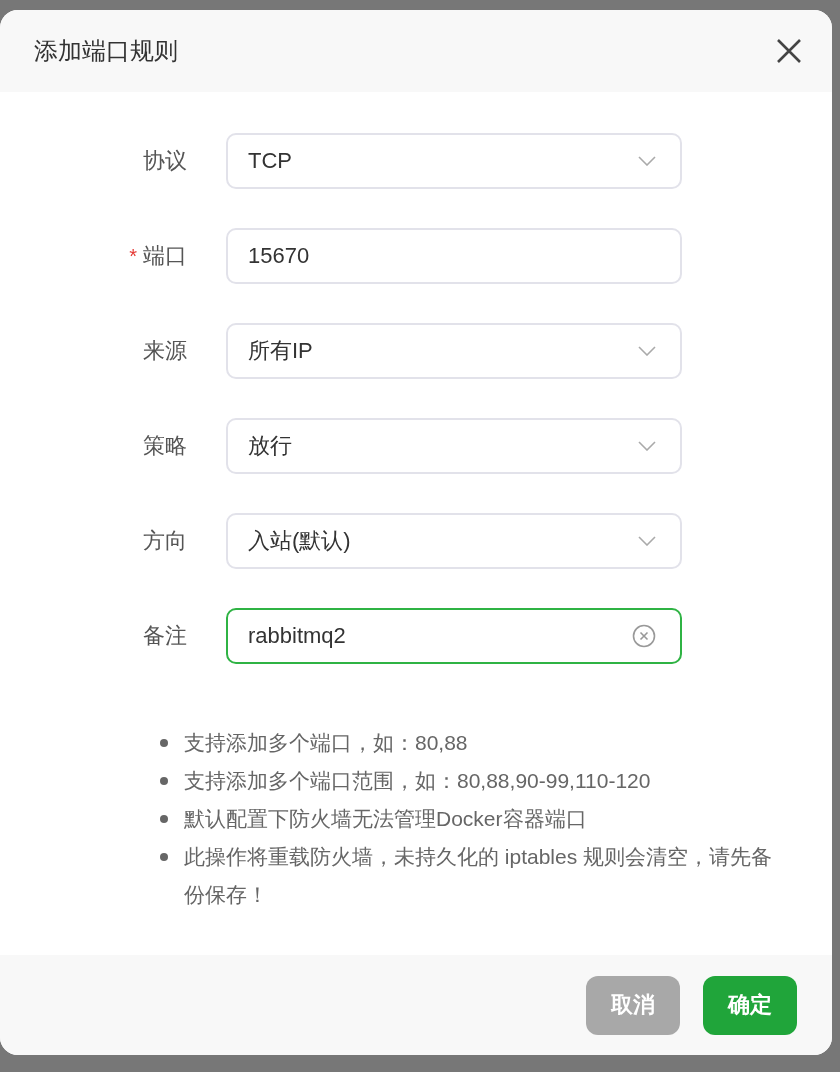 The height and width of the screenshot is (1072, 840). Describe the element at coordinates (644, 636) in the screenshot. I see `clear-icon` at that location.